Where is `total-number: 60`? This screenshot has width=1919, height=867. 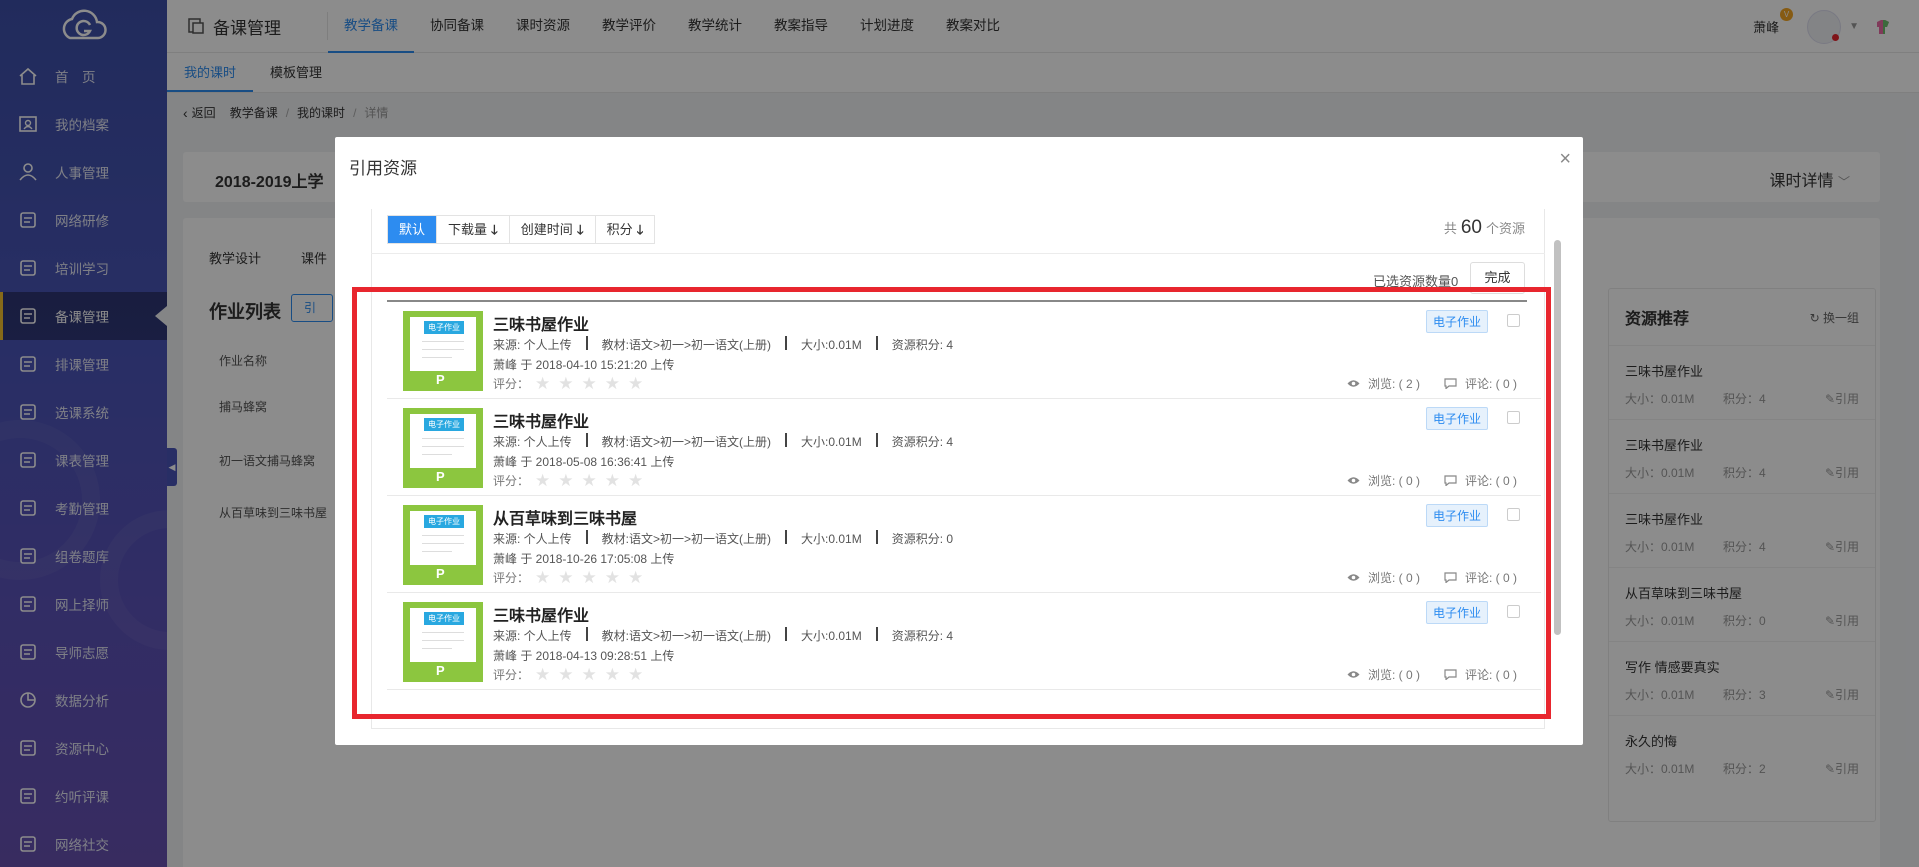
total-number: 60 is located at coordinates (1471, 227).